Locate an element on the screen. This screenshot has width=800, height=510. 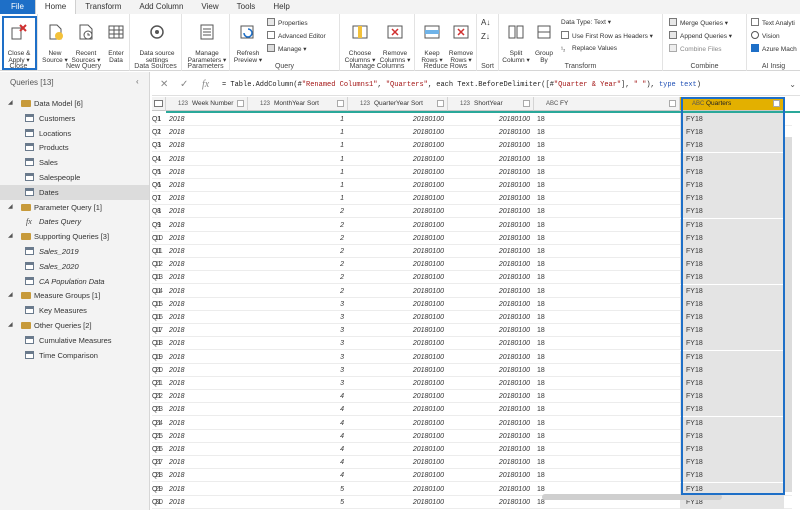
collapse-panel-icon: ‹ is located at coordinates (137, 81).